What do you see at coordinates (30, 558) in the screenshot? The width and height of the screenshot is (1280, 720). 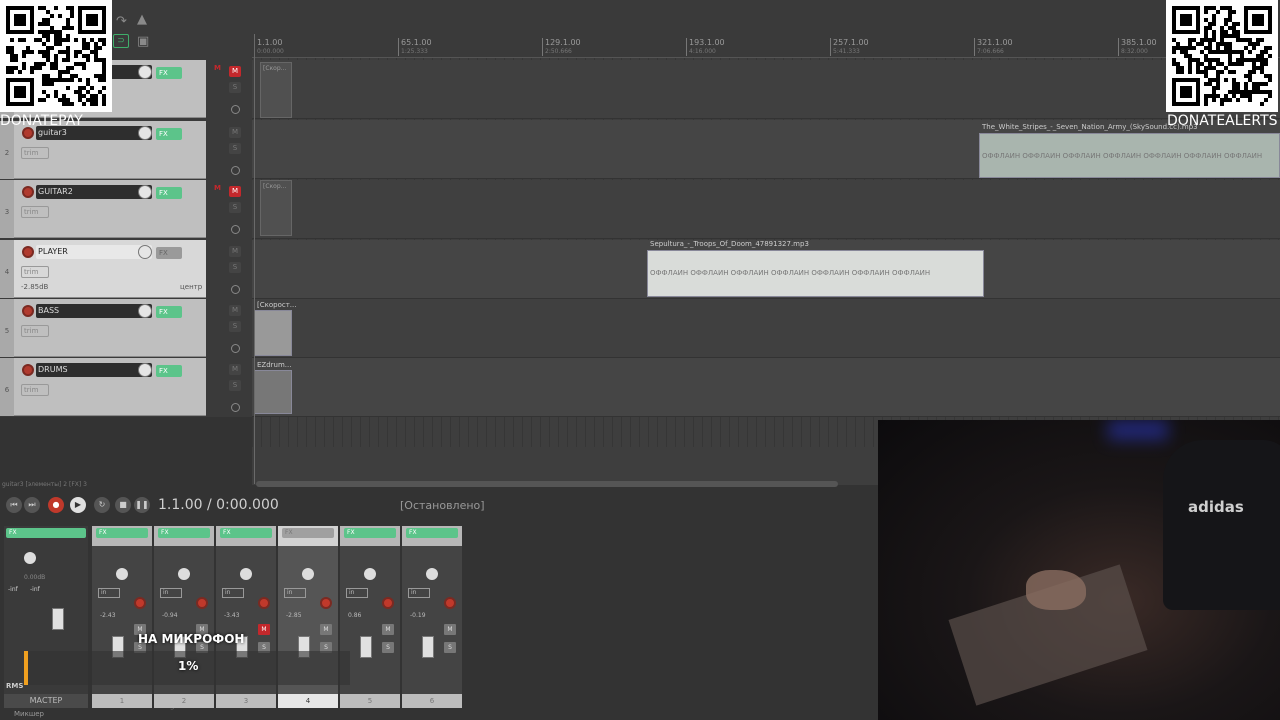 I see `master-pan-knob` at bounding box center [30, 558].